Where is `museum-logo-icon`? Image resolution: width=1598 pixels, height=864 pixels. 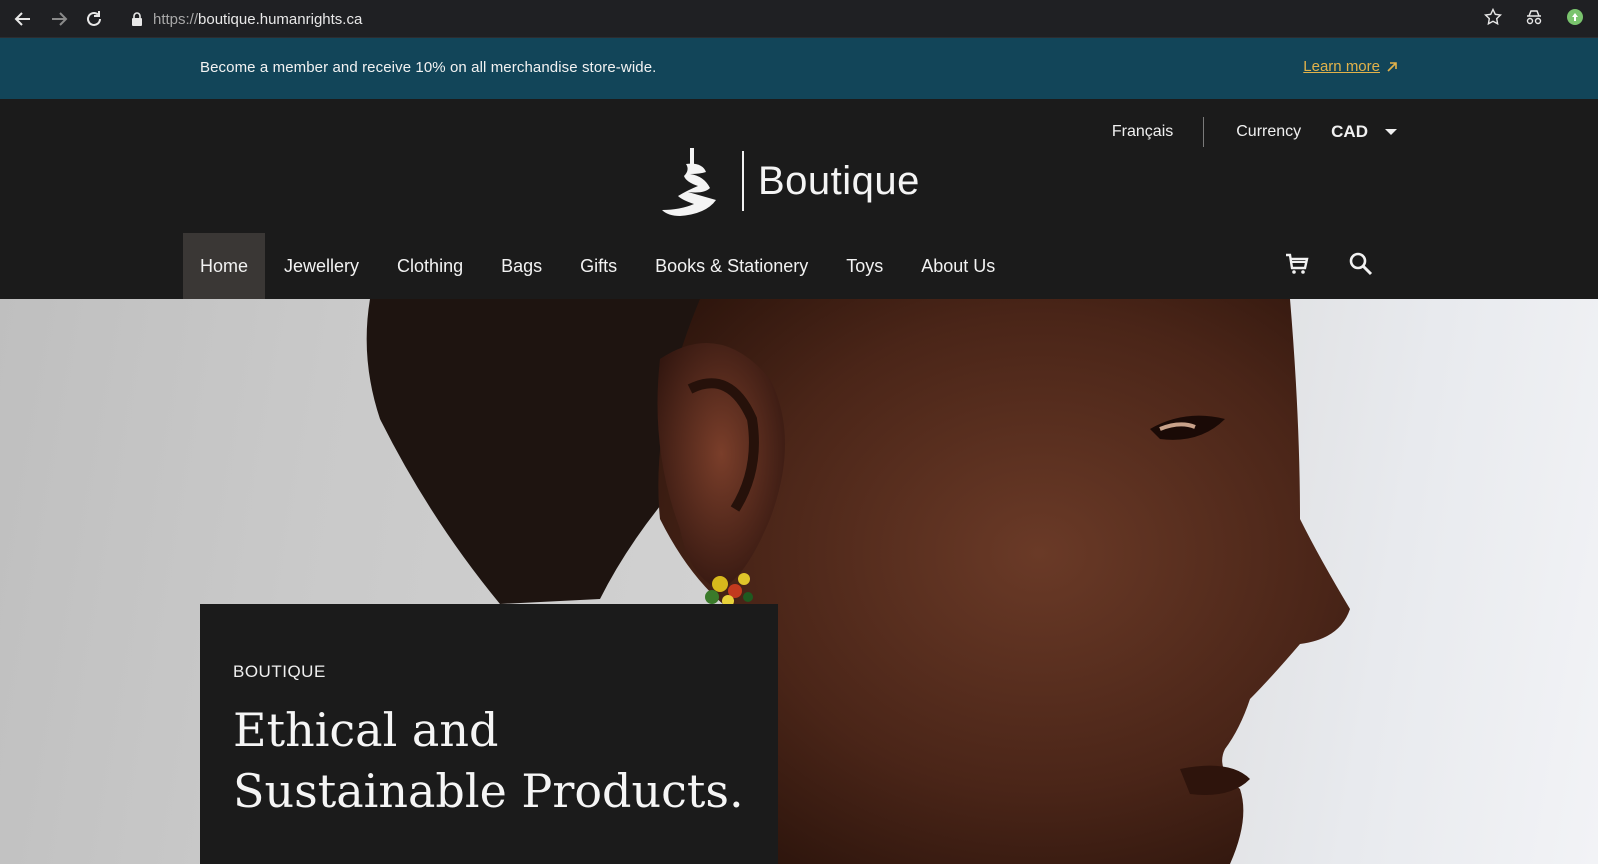
museum-logo-icon is located at coordinates (689, 182).